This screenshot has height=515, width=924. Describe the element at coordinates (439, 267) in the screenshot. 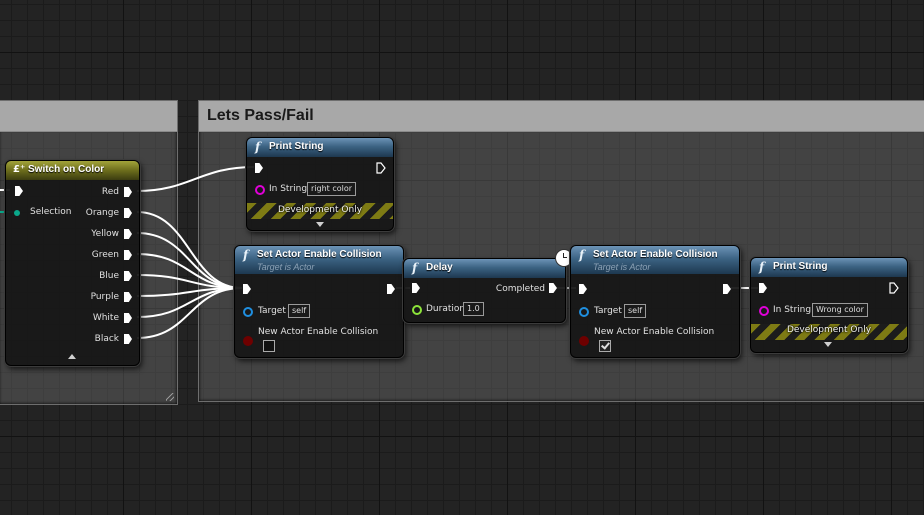

I see `node-title: Delay` at that location.